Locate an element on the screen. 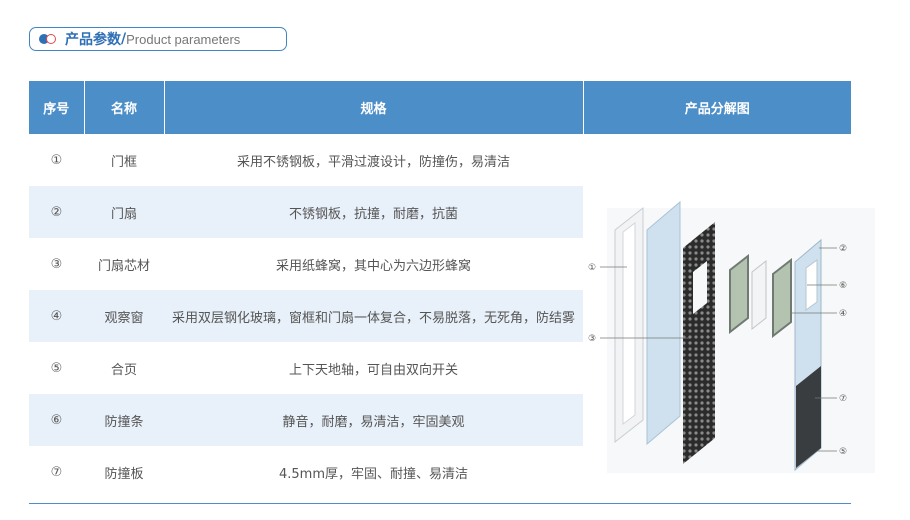 The image size is (910, 520). table-header-row: 序号 名称 规格 产品分解图 is located at coordinates (440, 107).